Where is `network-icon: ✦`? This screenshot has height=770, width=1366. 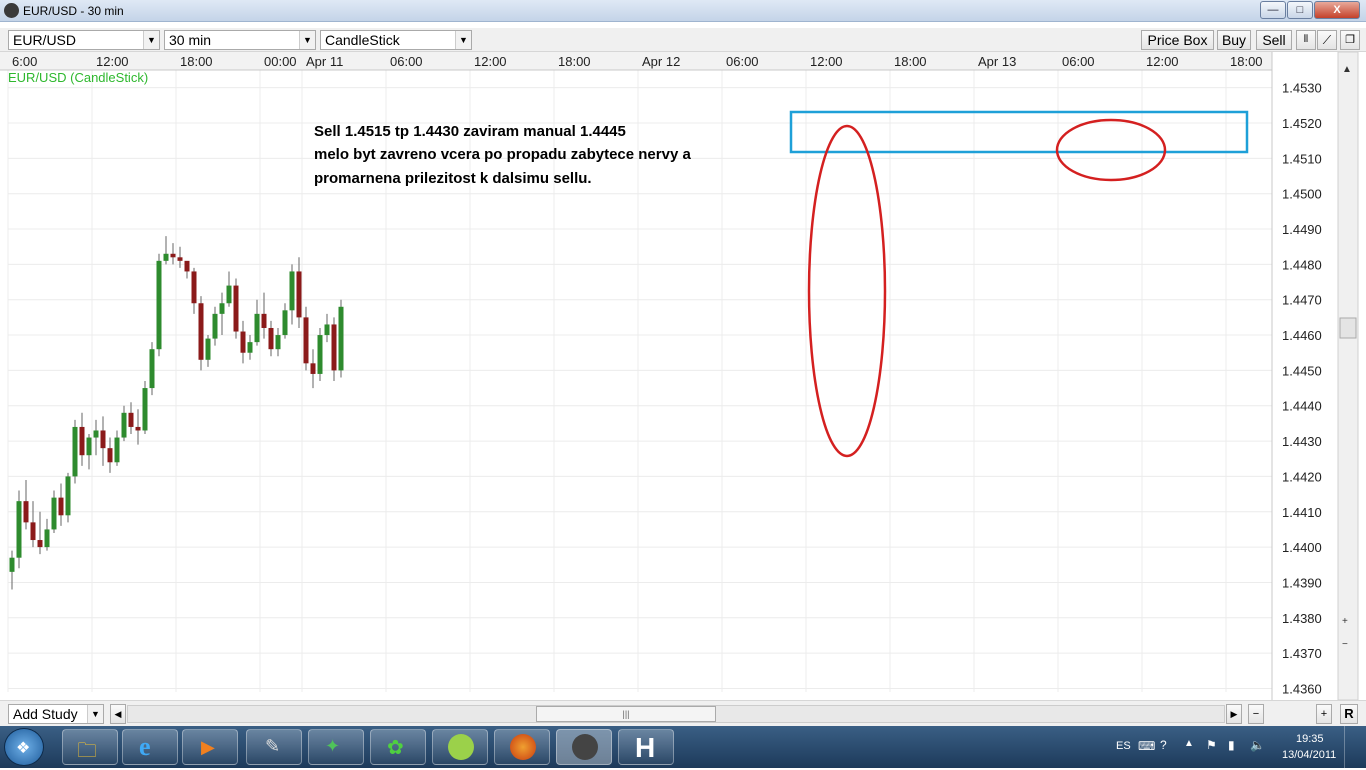
network-icon: ✦ is located at coordinates (336, 747).